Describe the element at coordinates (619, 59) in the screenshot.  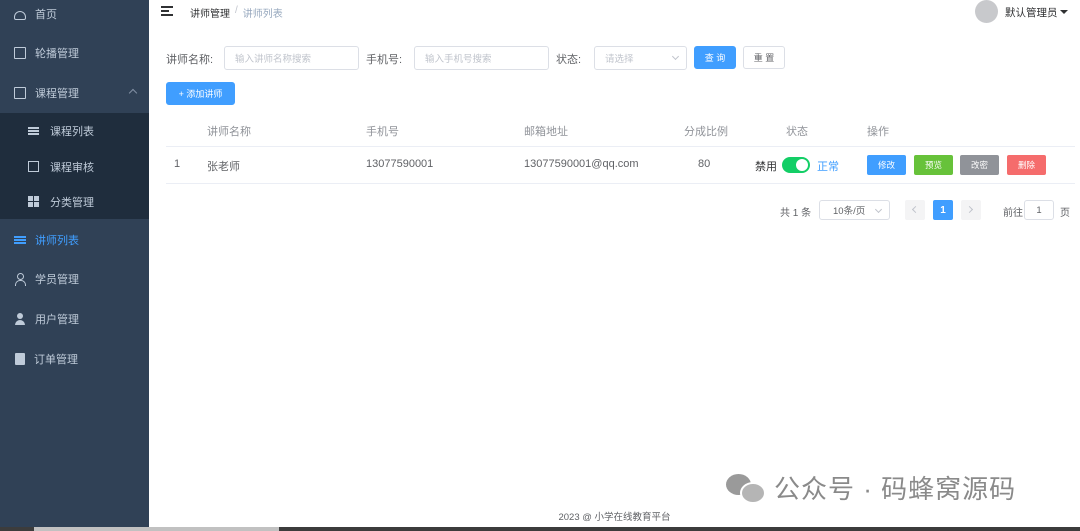
I see `status-select-placeholder: 请选择` at that location.